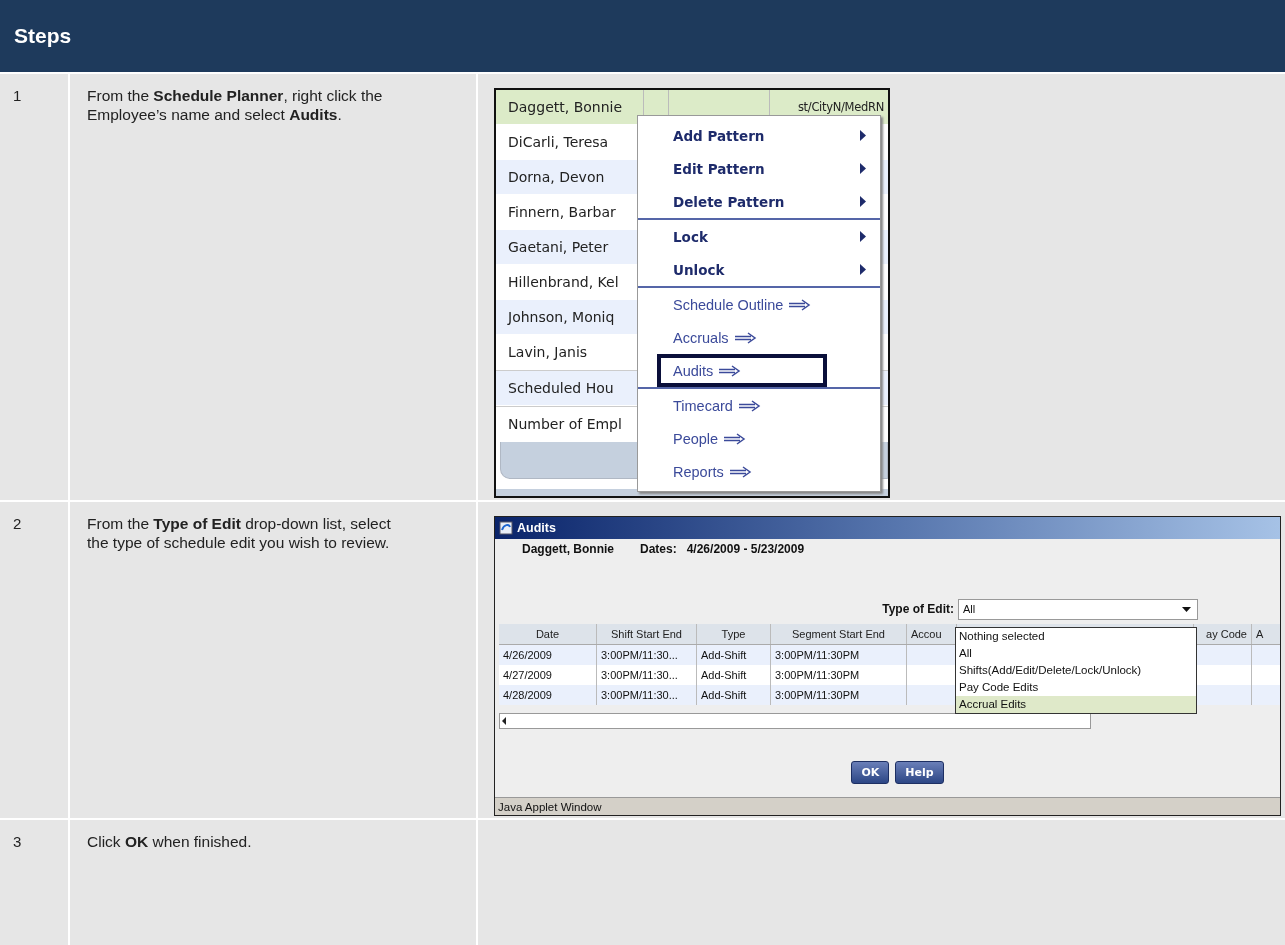 The width and height of the screenshot is (1285, 945). I want to click on employee-name: Lavin, Janis, so click(548, 352).